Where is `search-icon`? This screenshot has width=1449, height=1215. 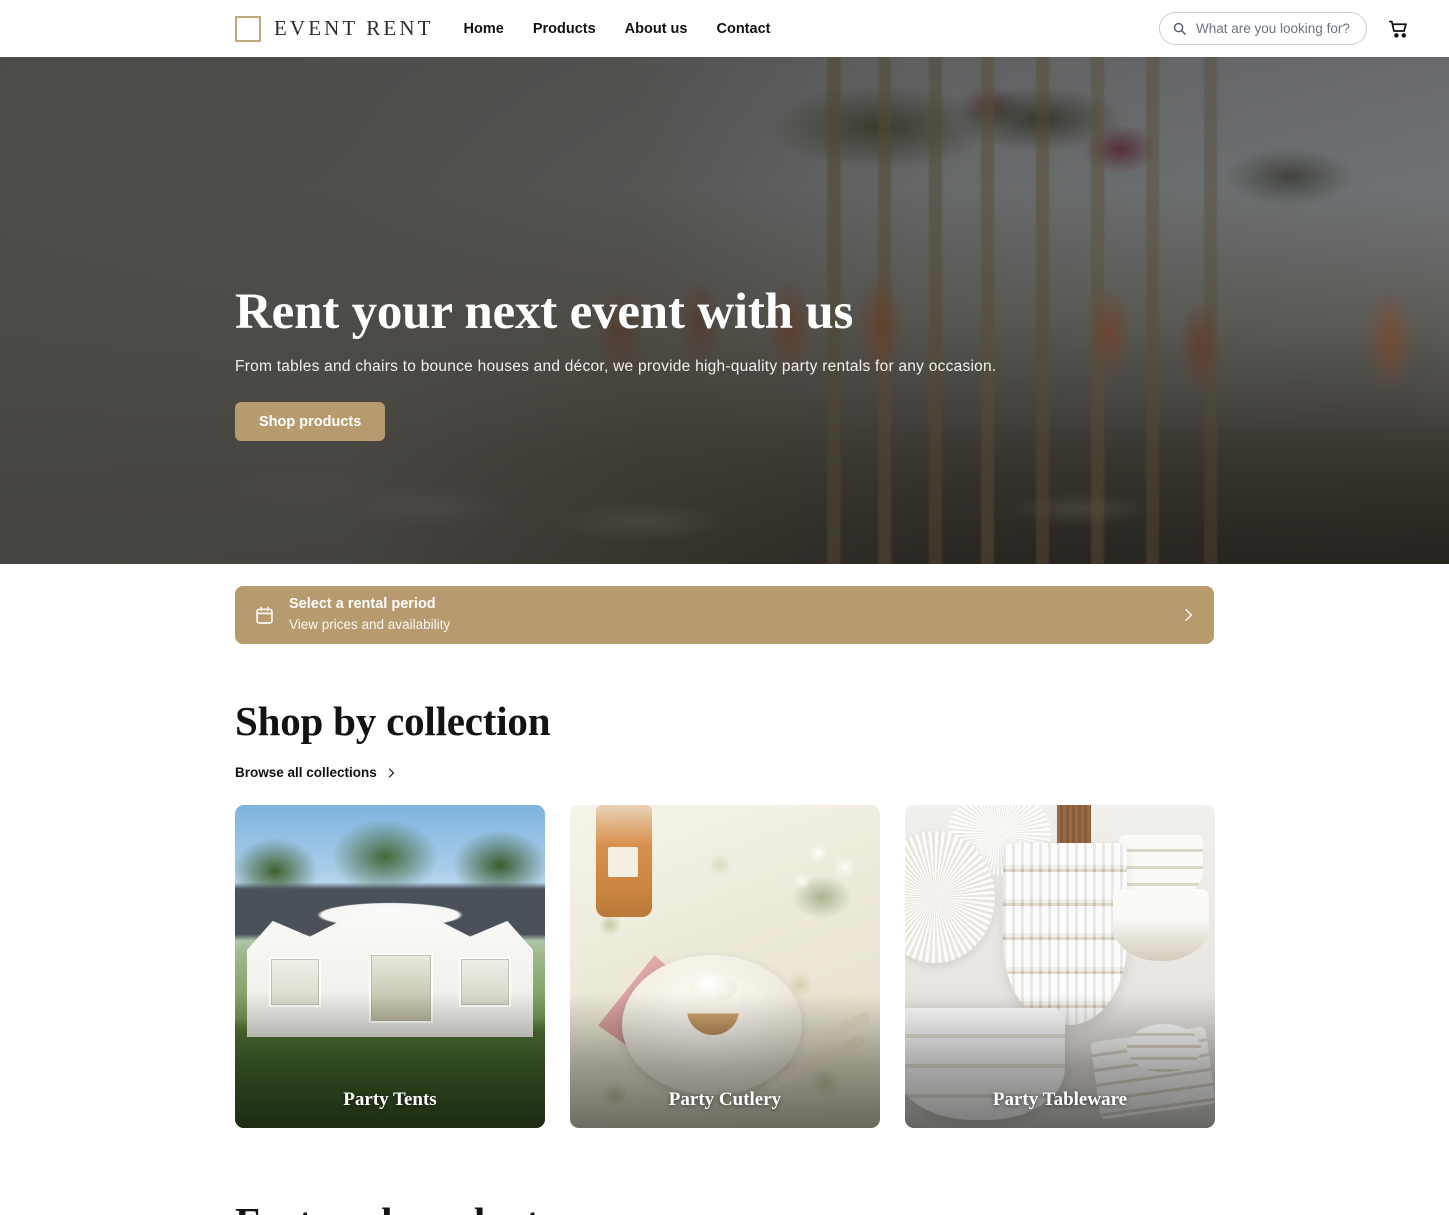
search-icon is located at coordinates (1179, 28).